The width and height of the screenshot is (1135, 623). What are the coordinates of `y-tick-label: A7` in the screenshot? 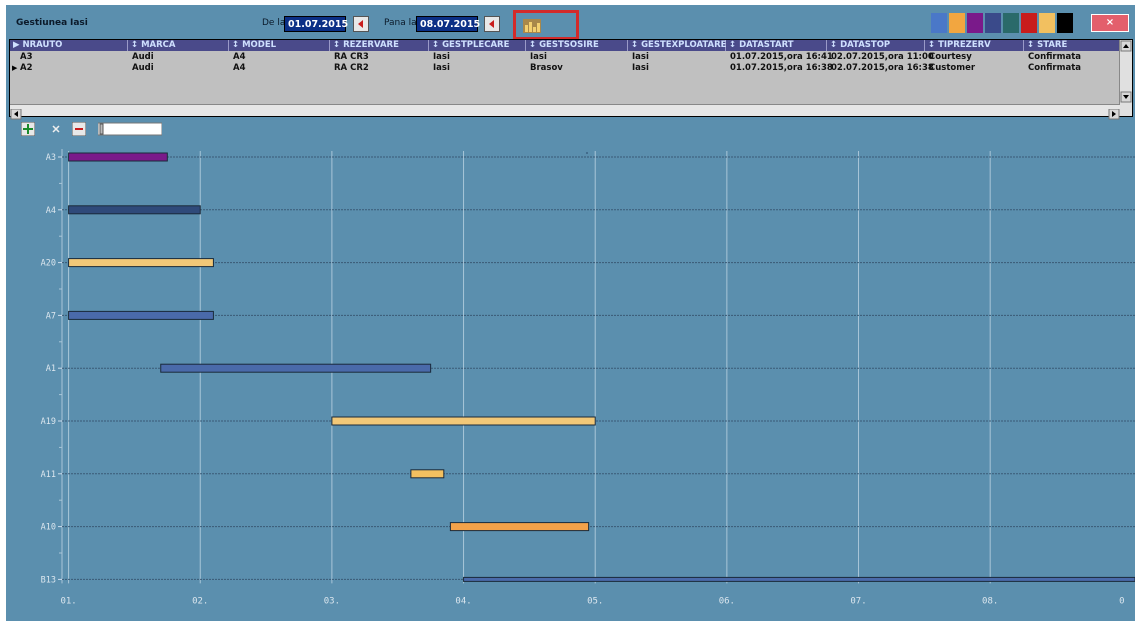 It's located at (51, 316).